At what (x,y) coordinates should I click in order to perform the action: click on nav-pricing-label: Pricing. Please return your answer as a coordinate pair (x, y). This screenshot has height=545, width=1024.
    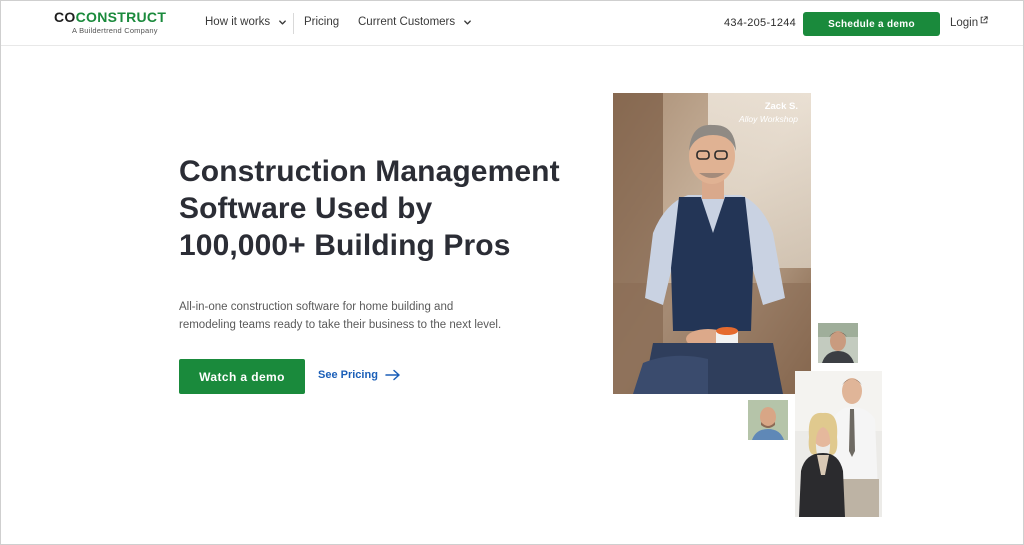
    Looking at the image, I should click on (322, 22).